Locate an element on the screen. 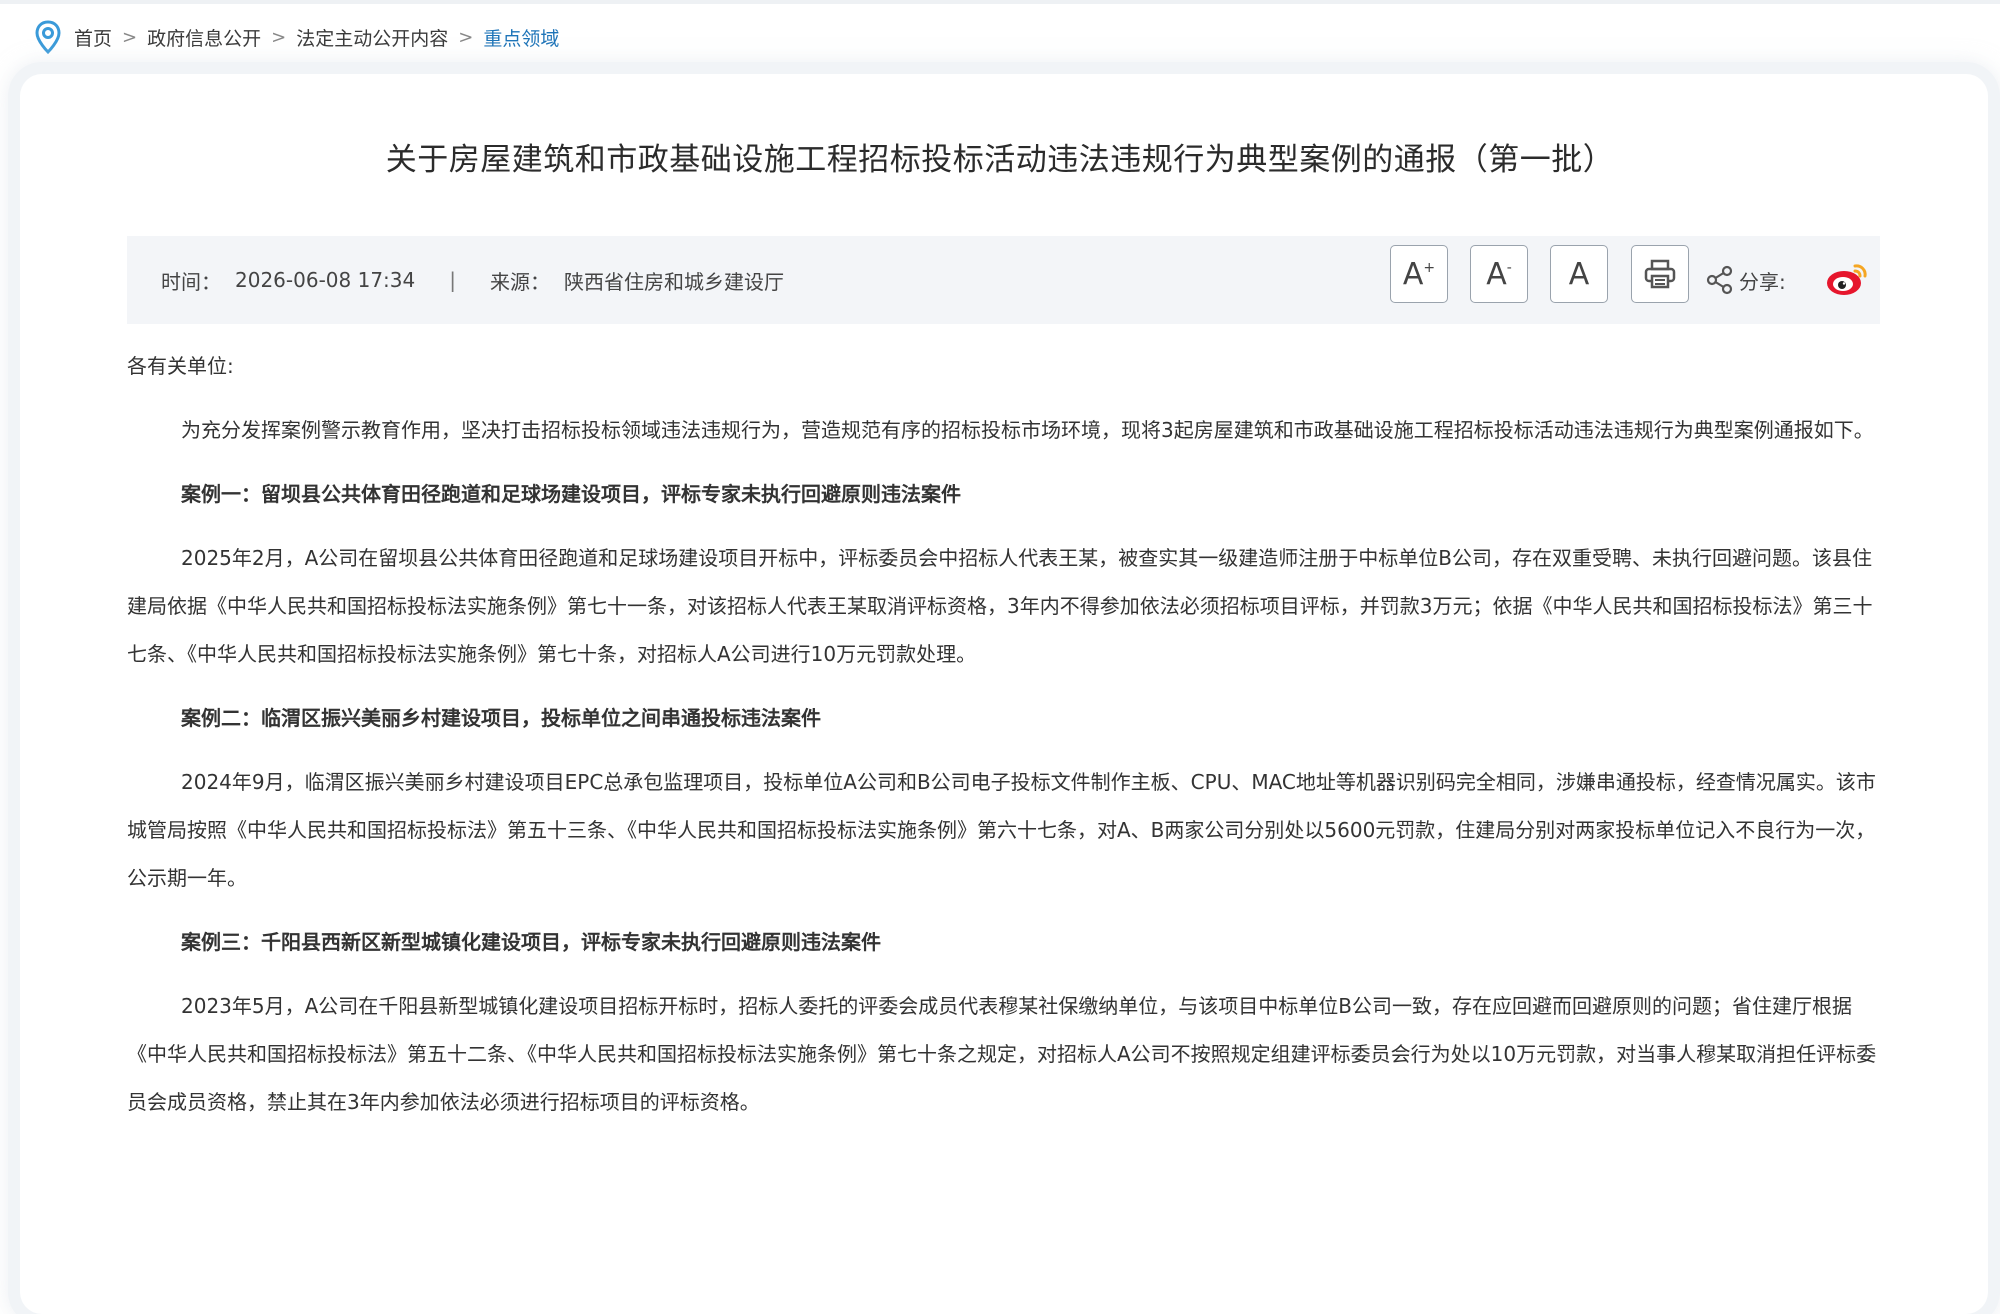 This screenshot has width=2000, height=1314. breadcrumb: 首页 > 政府信息公开 > 法定主动公开内容 > 重点领域 is located at coordinates (296, 37).